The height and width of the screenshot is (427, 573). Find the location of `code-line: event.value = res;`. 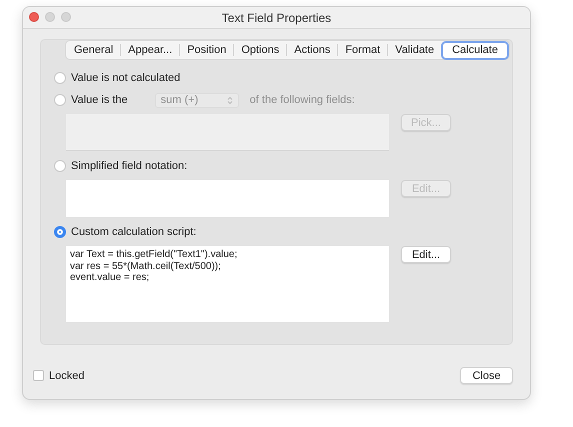

code-line: event.value = res; is located at coordinates (110, 278).